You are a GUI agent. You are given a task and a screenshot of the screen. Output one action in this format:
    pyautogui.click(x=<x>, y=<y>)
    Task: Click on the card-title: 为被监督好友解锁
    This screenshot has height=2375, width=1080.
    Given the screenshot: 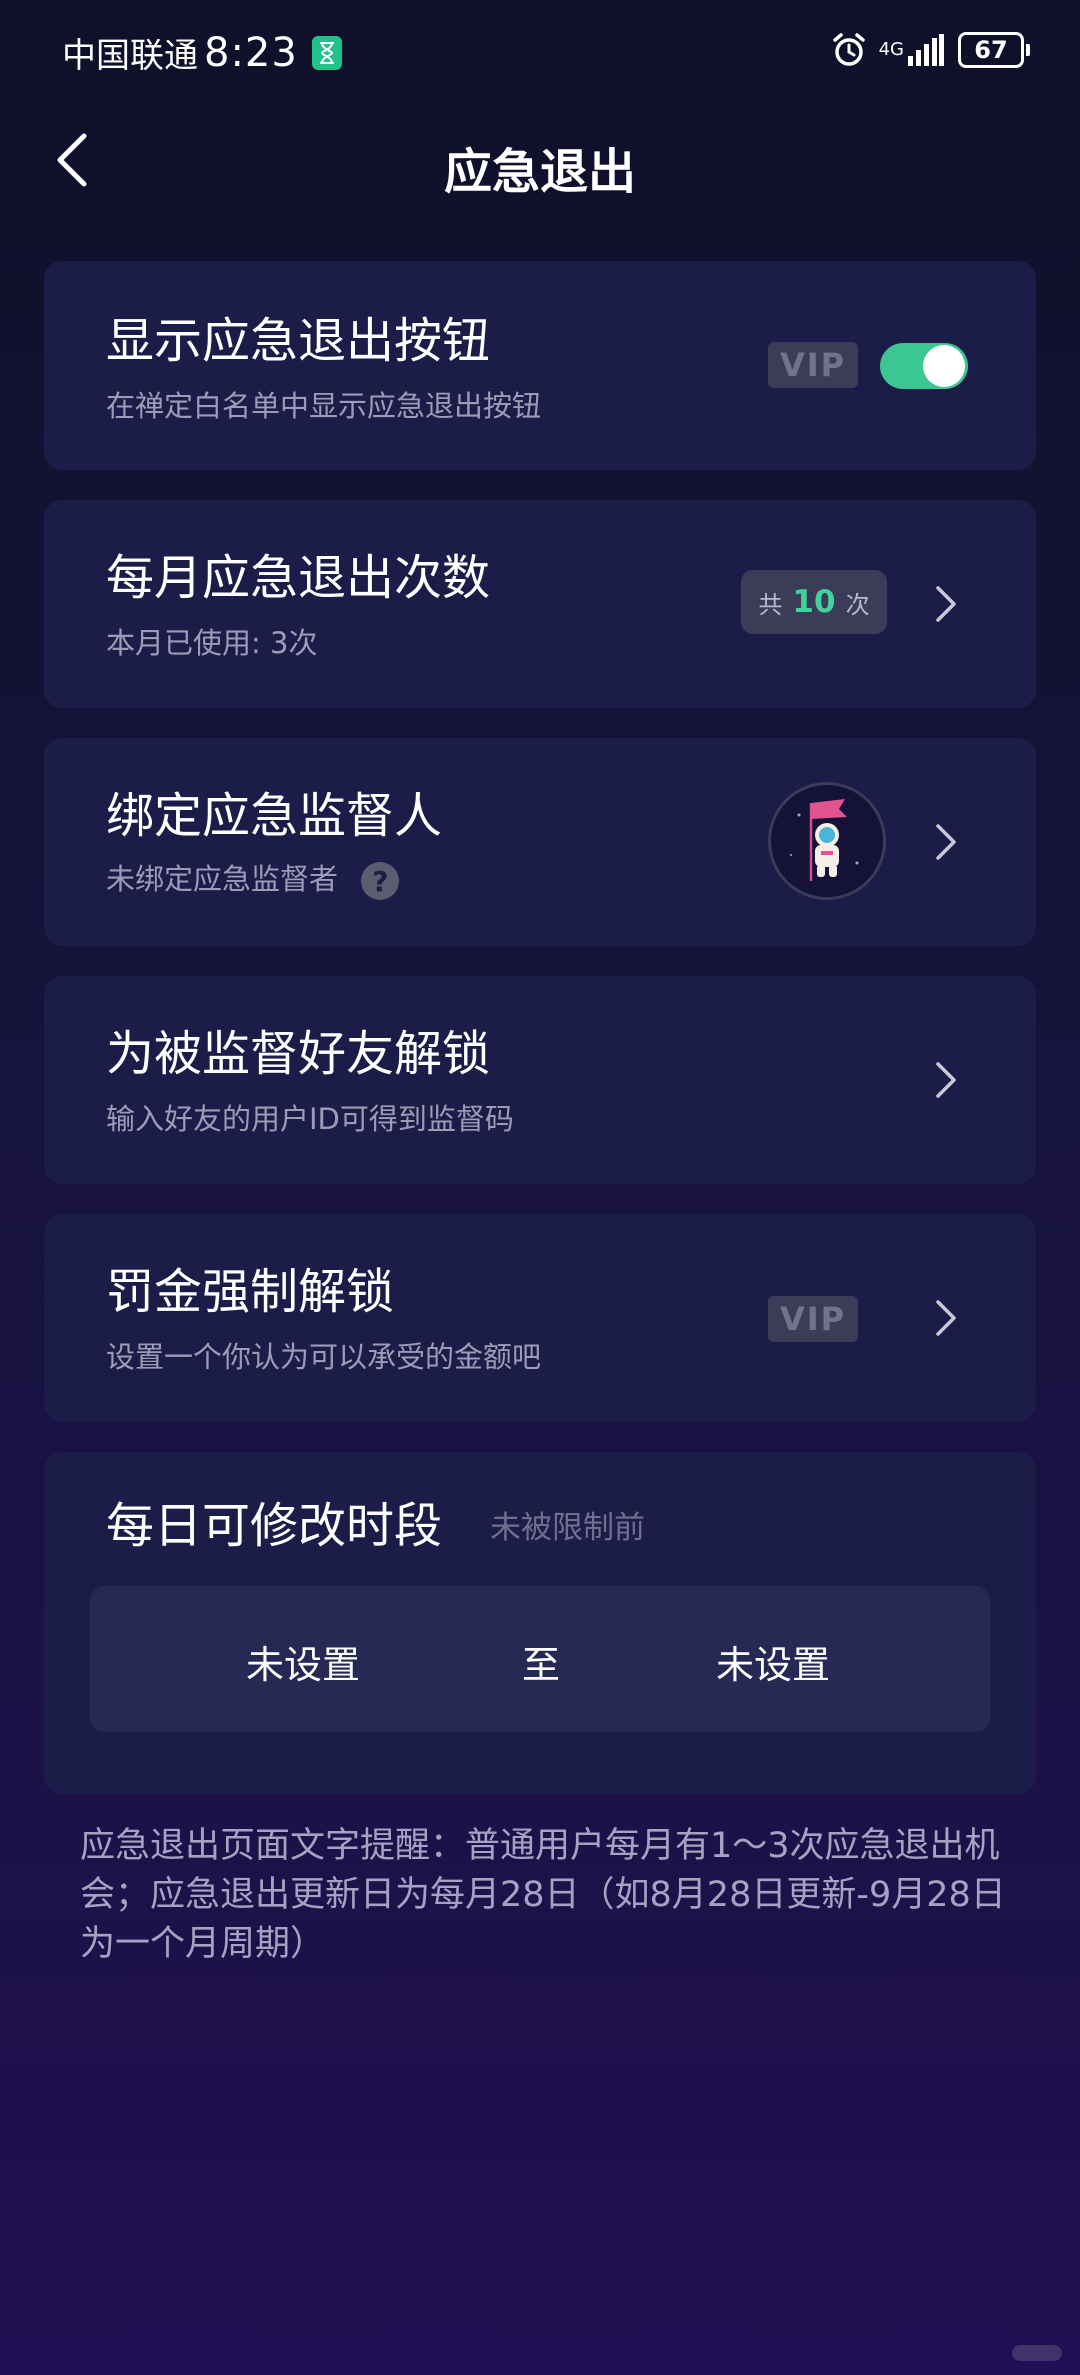 What is the action you would take?
    pyautogui.click(x=298, y=1054)
    